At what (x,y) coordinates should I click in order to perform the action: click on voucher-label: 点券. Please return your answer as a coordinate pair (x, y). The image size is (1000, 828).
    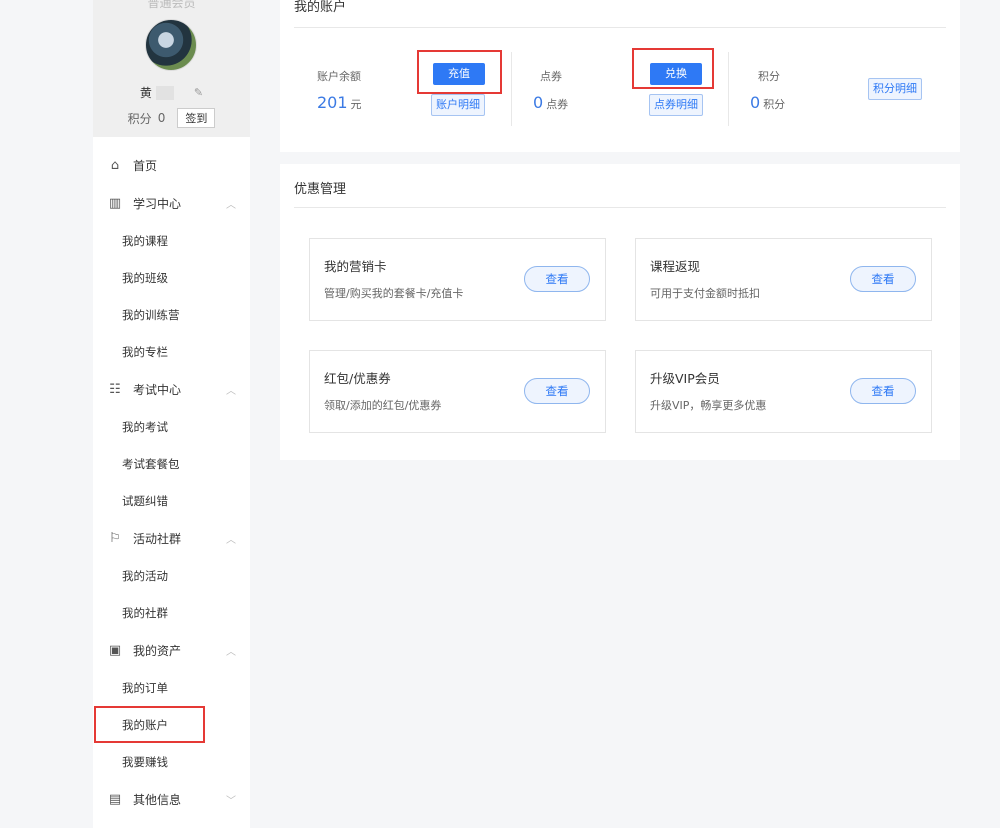
    Looking at the image, I should click on (551, 76).